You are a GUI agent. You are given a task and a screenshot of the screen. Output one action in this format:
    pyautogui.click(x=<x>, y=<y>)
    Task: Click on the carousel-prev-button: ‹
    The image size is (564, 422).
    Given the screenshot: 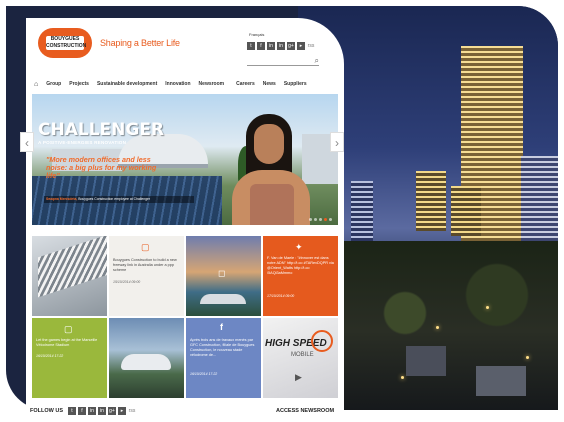 What is the action you would take?
    pyautogui.click(x=27, y=142)
    